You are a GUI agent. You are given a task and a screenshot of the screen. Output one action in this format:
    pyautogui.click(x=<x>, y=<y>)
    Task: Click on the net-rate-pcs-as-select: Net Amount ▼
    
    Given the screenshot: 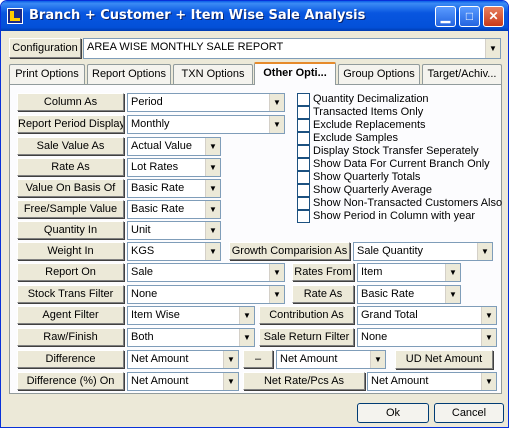 What is the action you would take?
    pyautogui.click(x=432, y=381)
    